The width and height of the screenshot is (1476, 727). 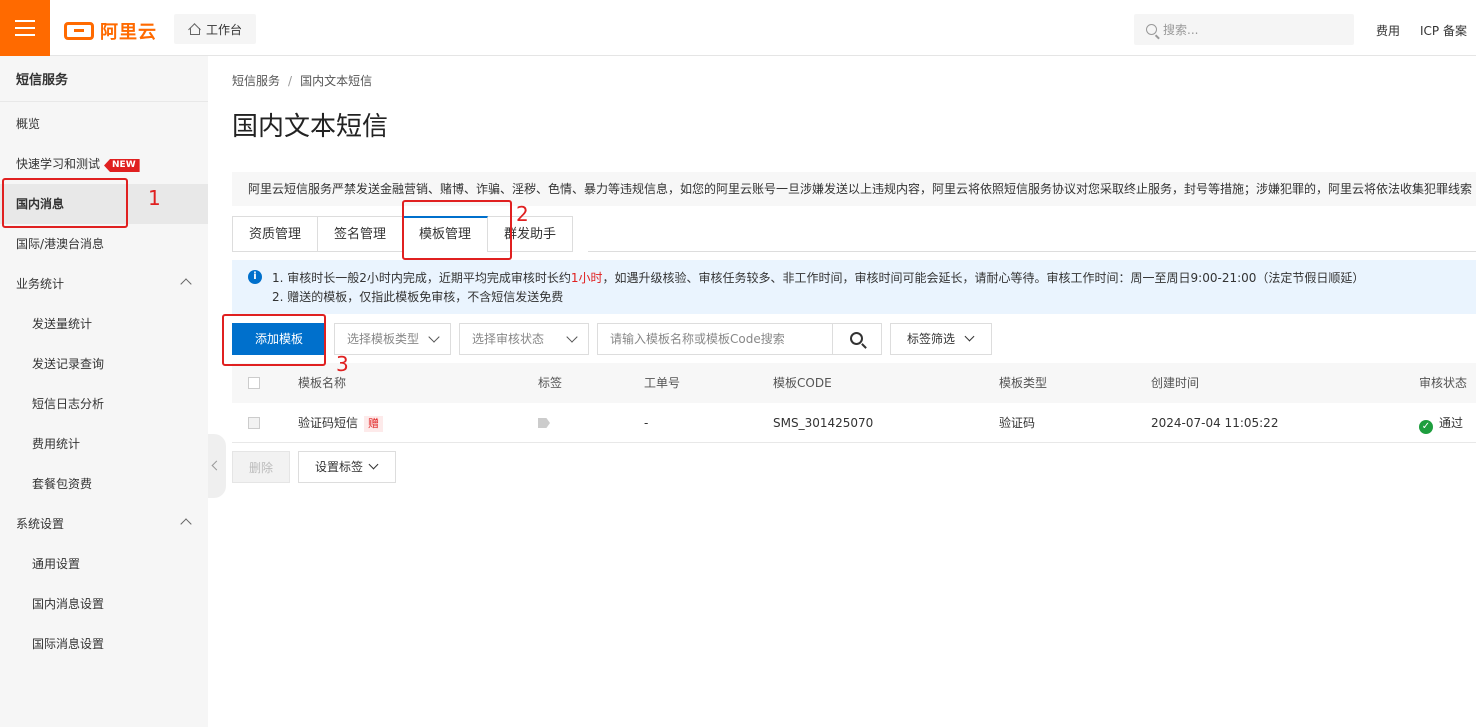 I want to click on sidebar-item-log-analysis: 短信日志分析, so click(x=104, y=404).